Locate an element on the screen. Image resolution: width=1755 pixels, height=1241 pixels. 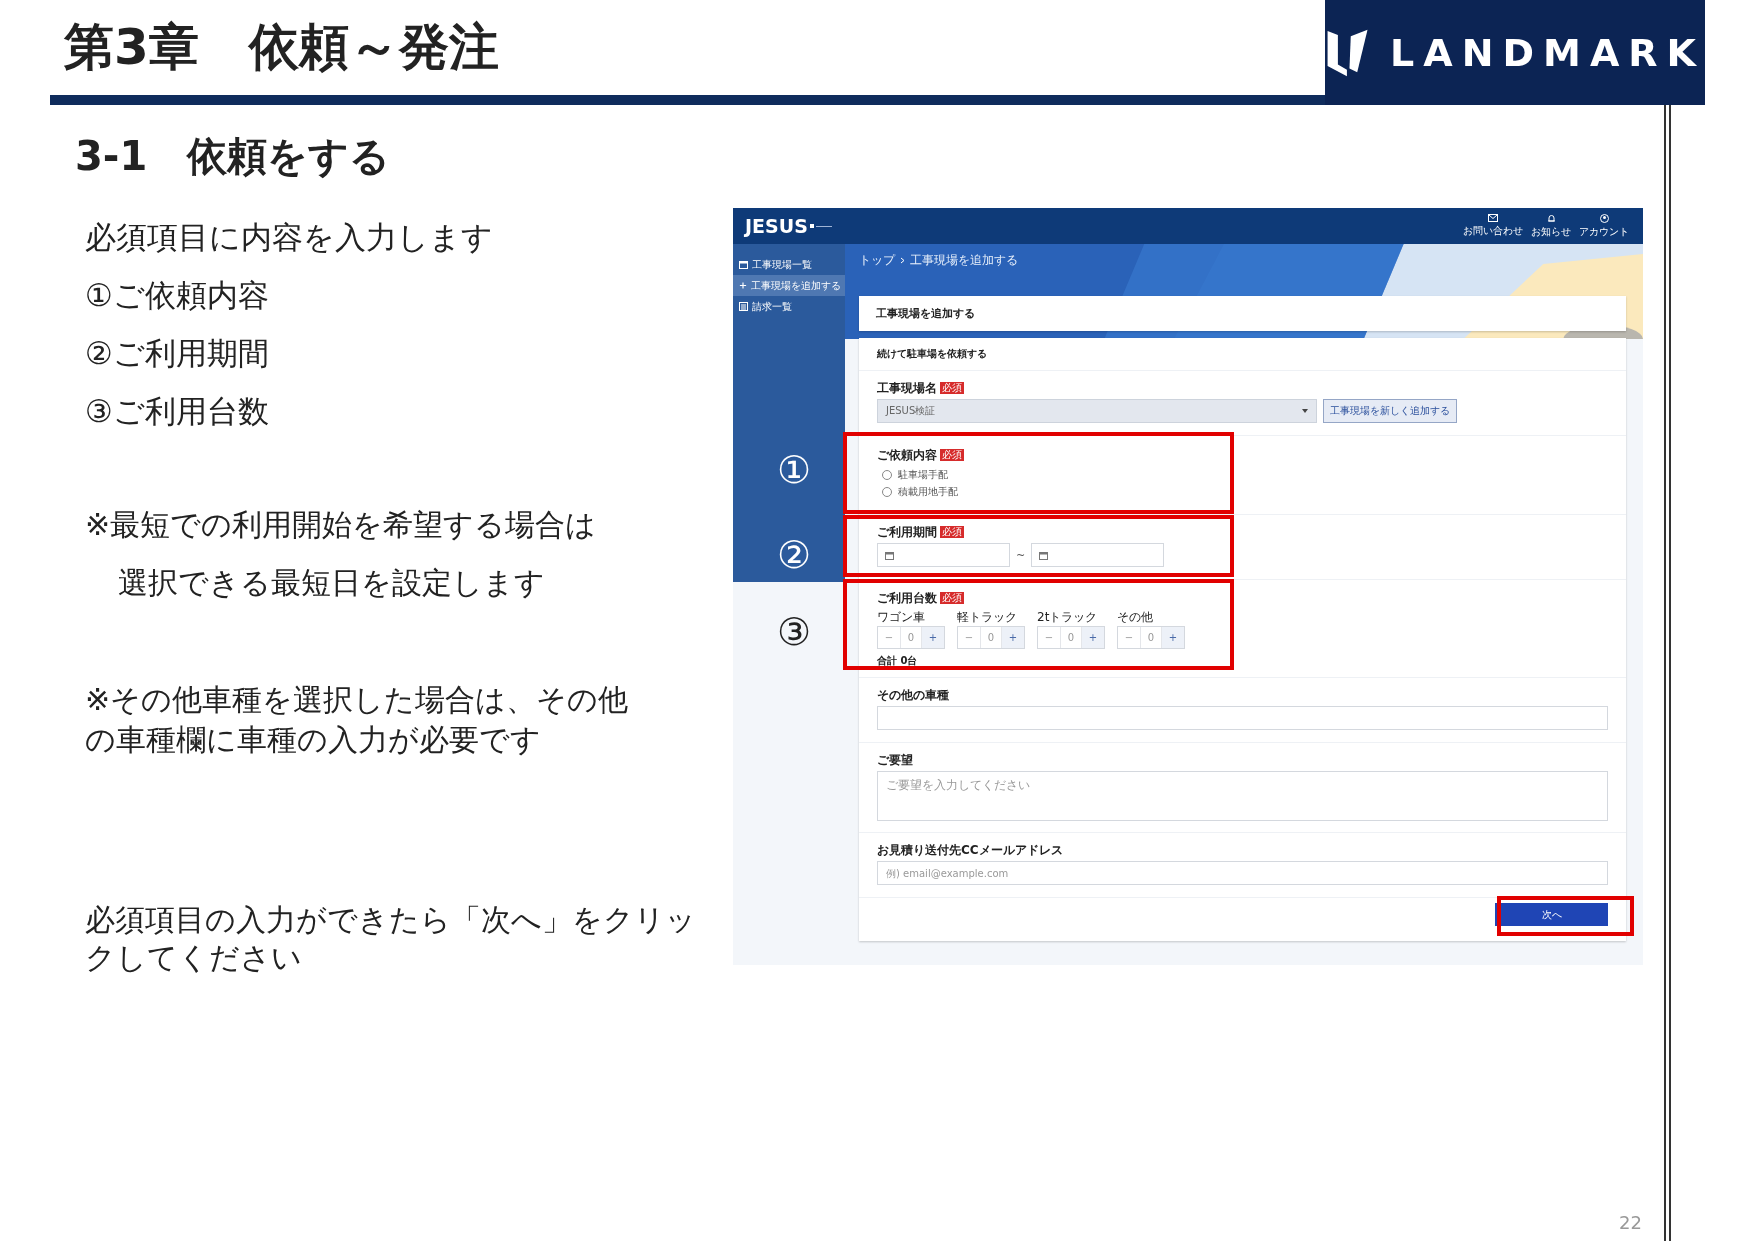
field-label: ご依頼内容 is located at coordinates (907, 455).